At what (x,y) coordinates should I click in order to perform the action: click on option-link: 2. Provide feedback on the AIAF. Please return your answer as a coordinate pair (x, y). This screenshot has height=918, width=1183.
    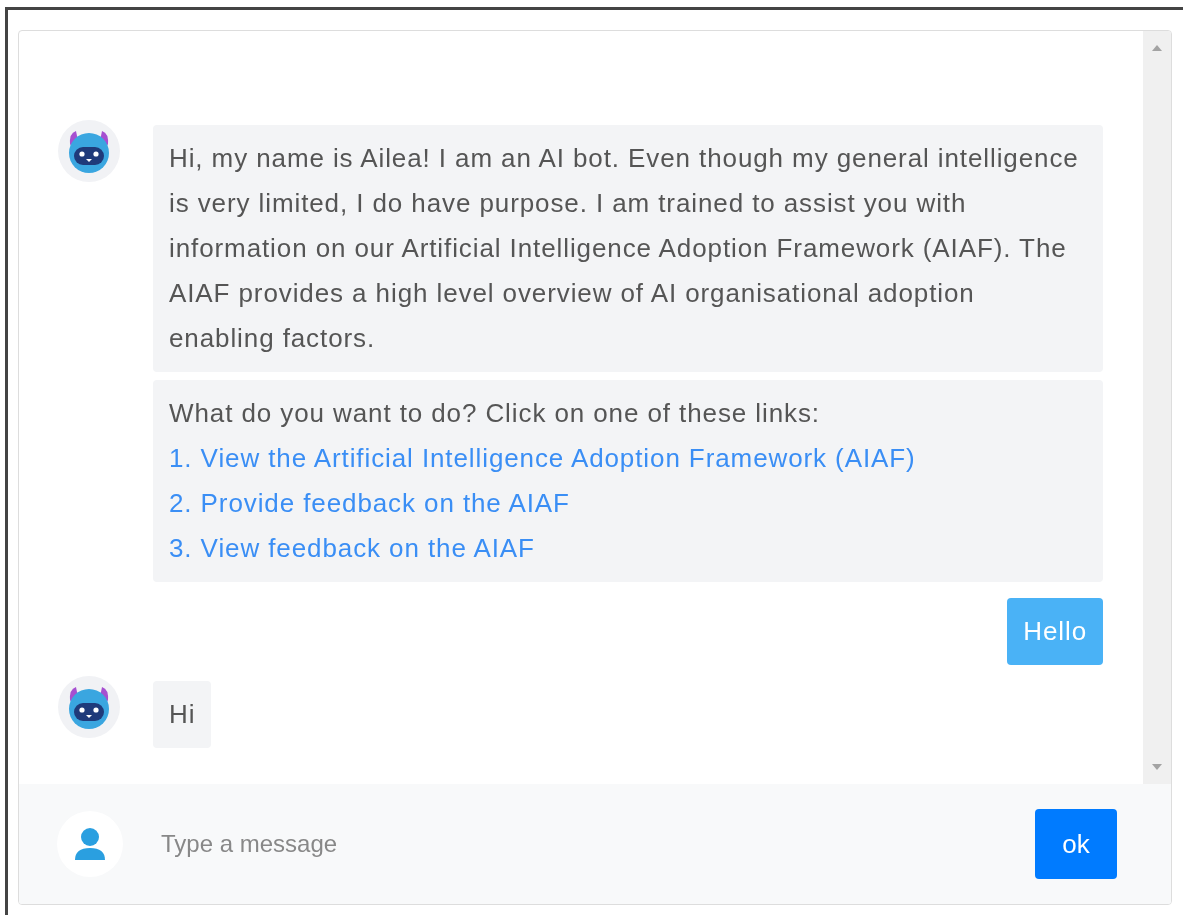
    Looking at the image, I should click on (369, 503).